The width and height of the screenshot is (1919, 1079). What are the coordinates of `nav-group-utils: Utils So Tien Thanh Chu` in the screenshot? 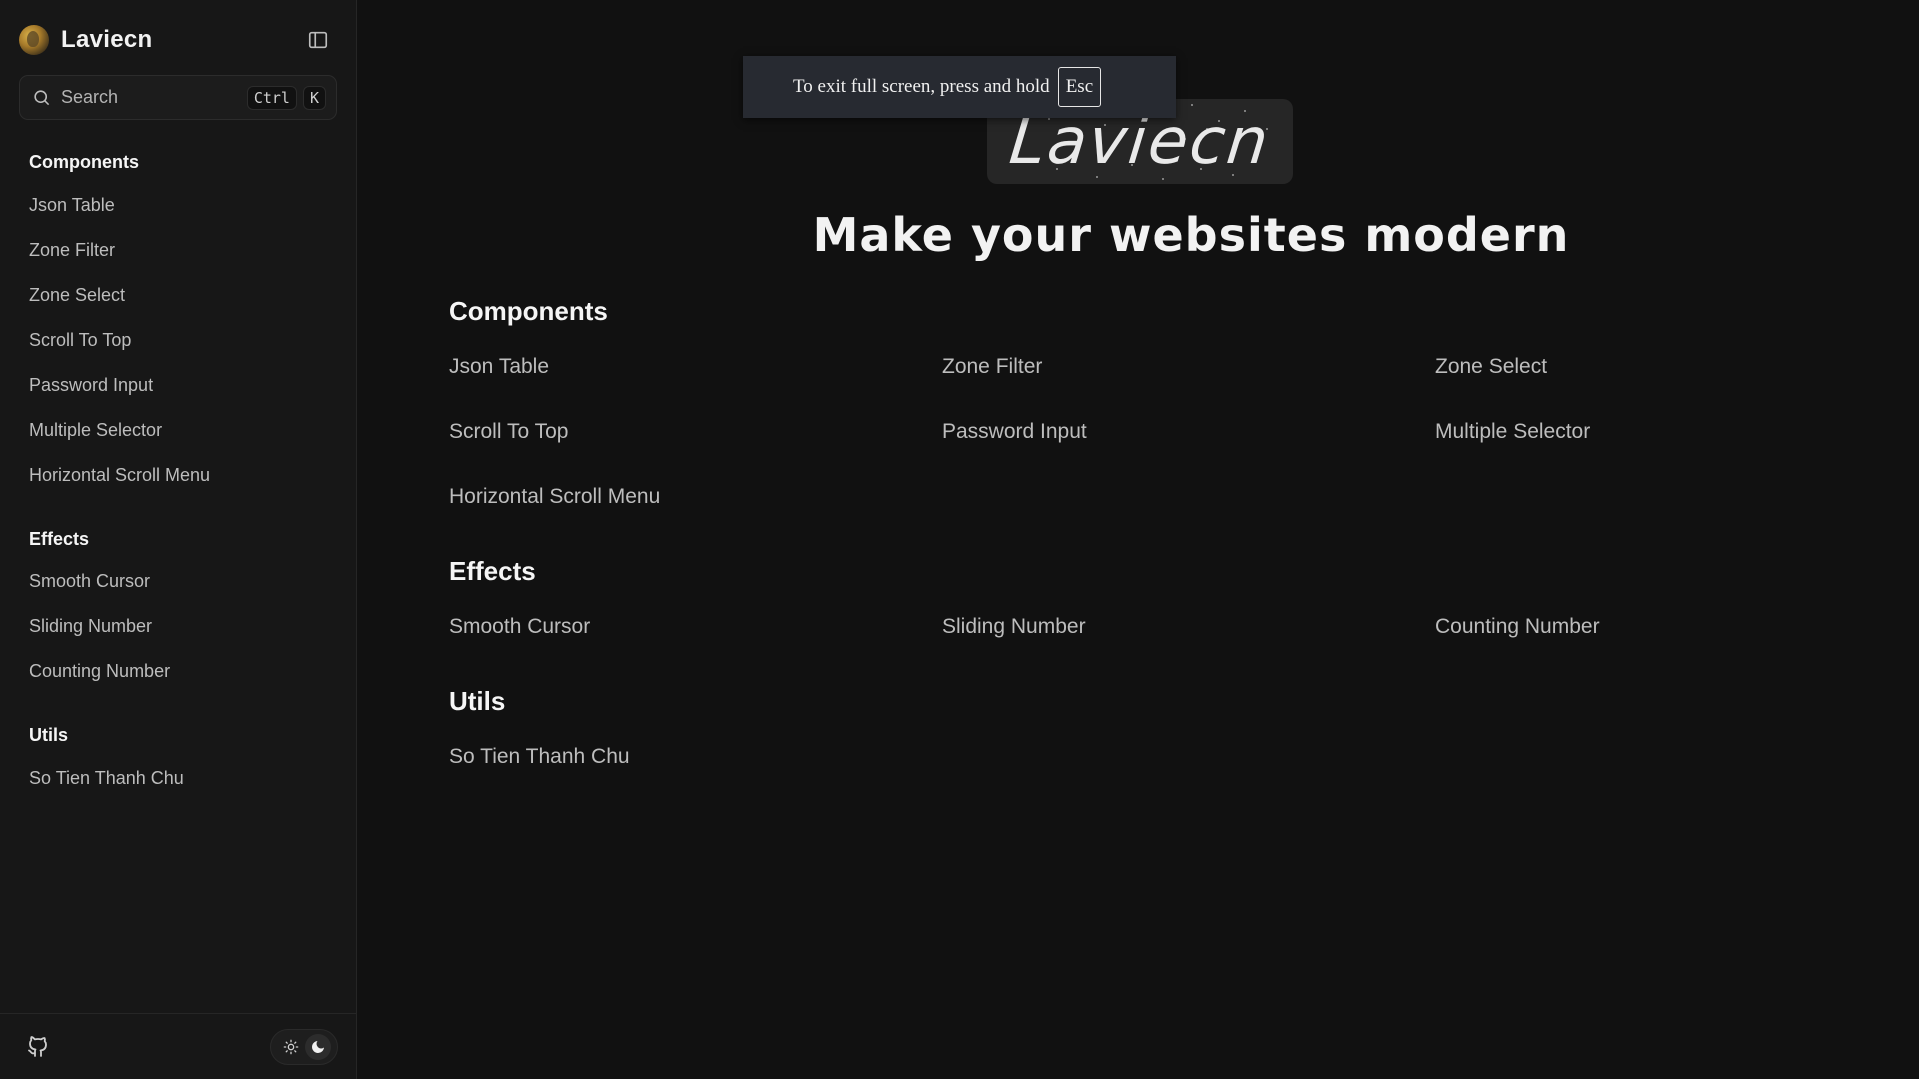 It's located at (179, 762).